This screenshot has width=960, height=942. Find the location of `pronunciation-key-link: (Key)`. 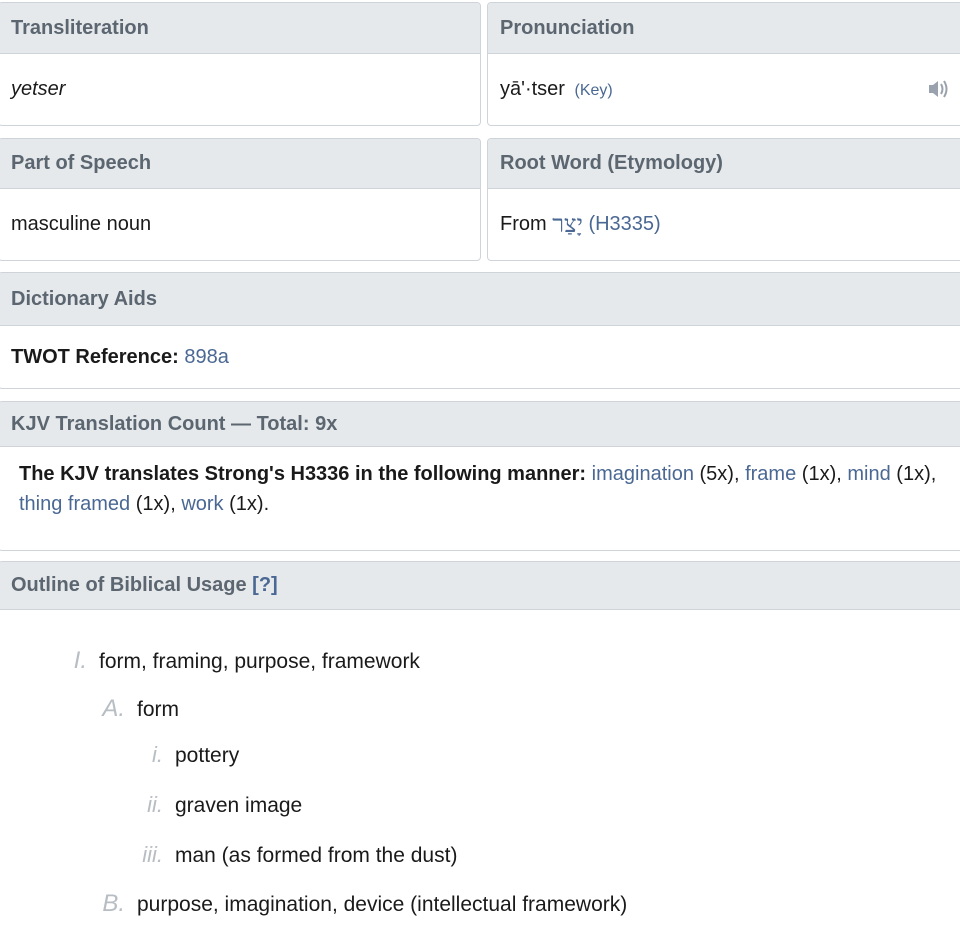

pronunciation-key-link: (Key) is located at coordinates (594, 90).